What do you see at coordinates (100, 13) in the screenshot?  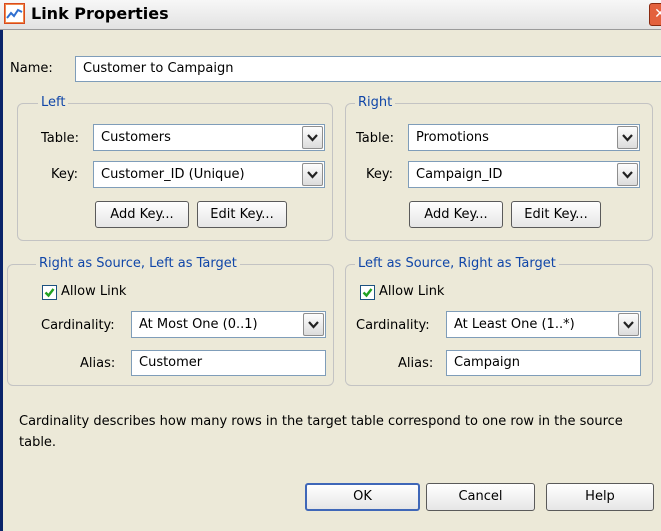 I see `window-title: Link Properties` at bounding box center [100, 13].